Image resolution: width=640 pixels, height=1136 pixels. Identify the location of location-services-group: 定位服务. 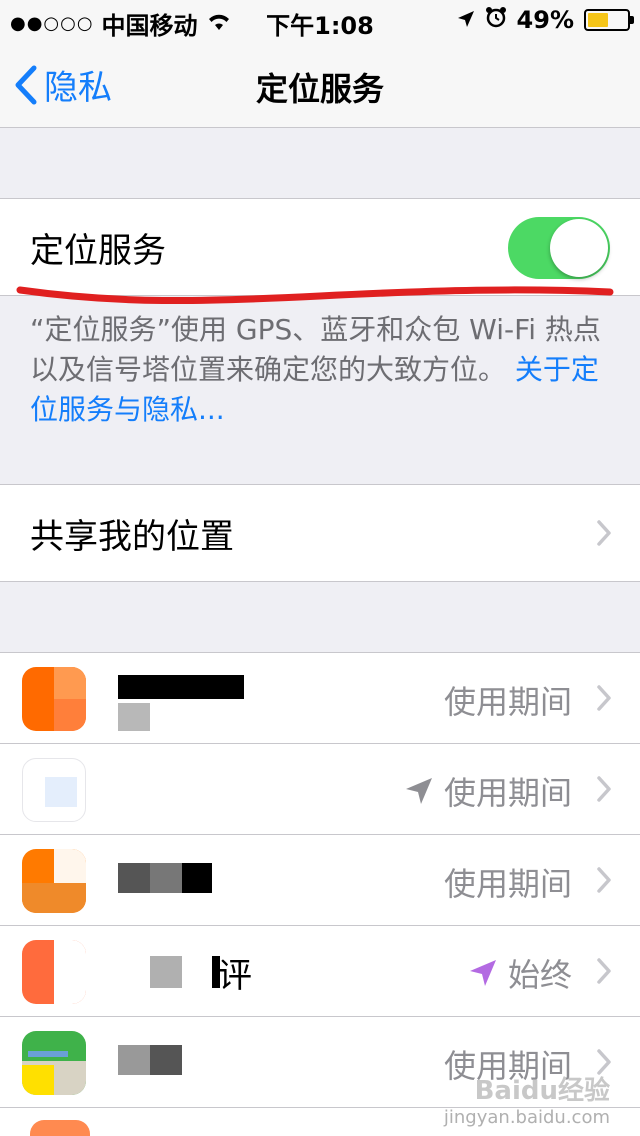
(320, 247).